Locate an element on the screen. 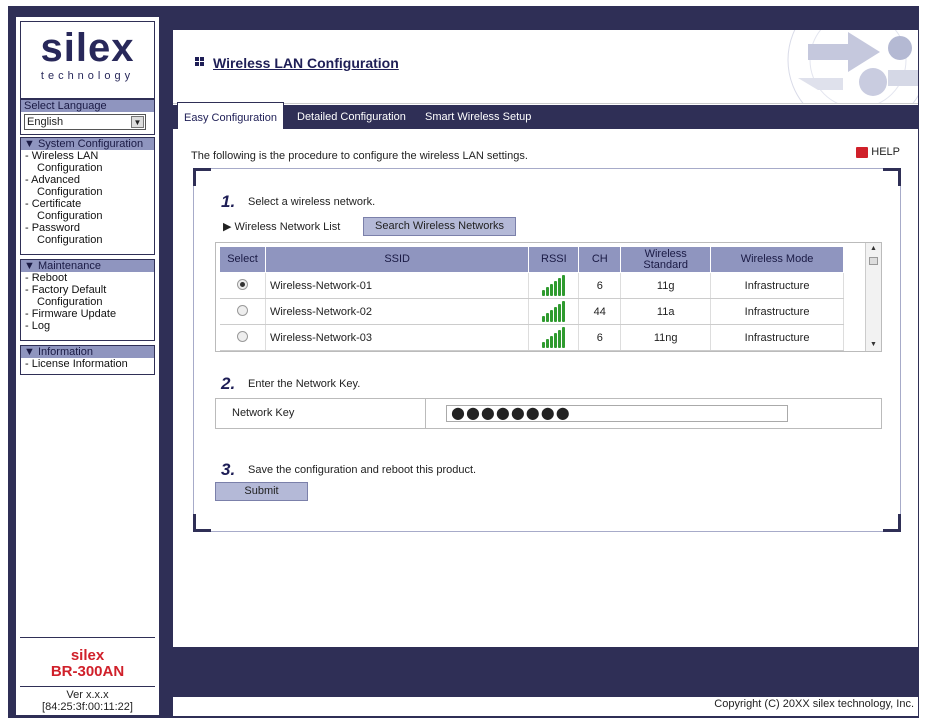 The height and width of the screenshot is (721, 925). network-ssid: Wireless-Network-02 is located at coordinates (397, 311).